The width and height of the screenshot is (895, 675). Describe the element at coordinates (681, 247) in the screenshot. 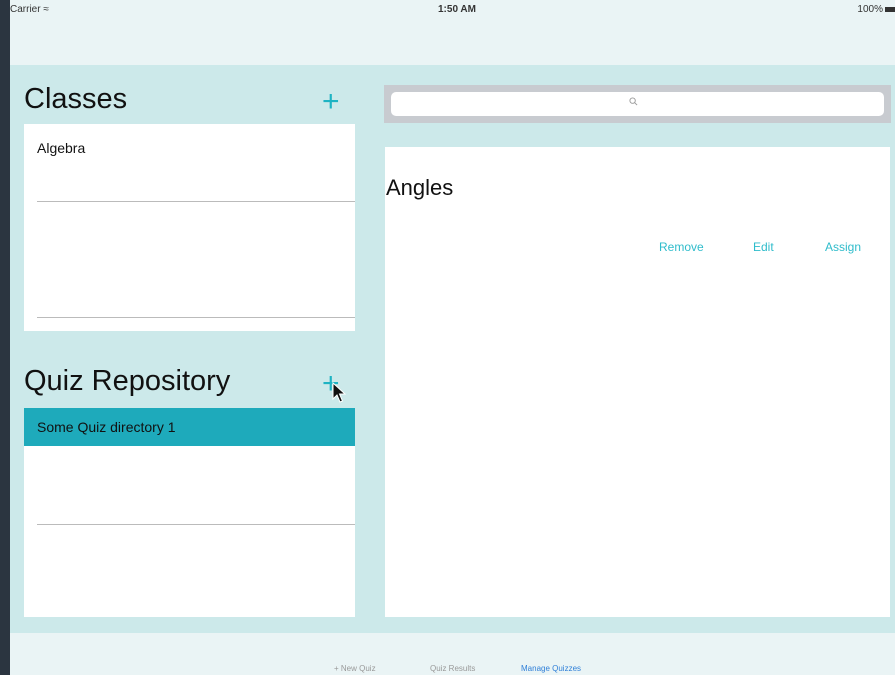

I see `remove-button: Remove` at that location.